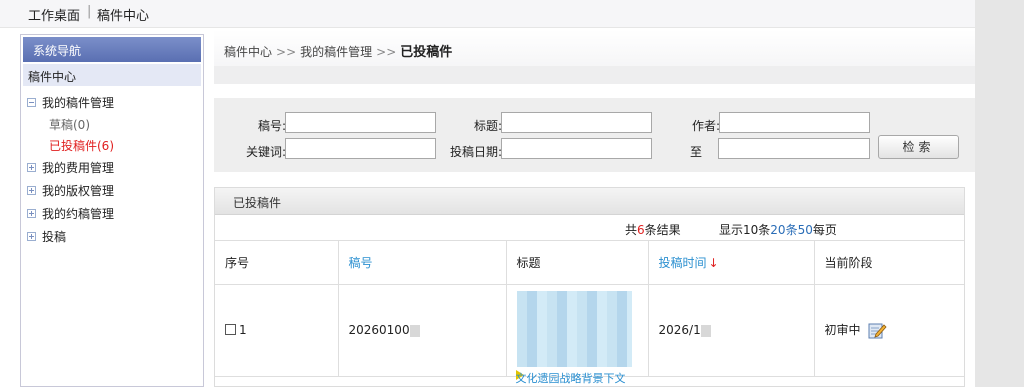  I want to click on total-count-text: 共6条结果, so click(653, 229).